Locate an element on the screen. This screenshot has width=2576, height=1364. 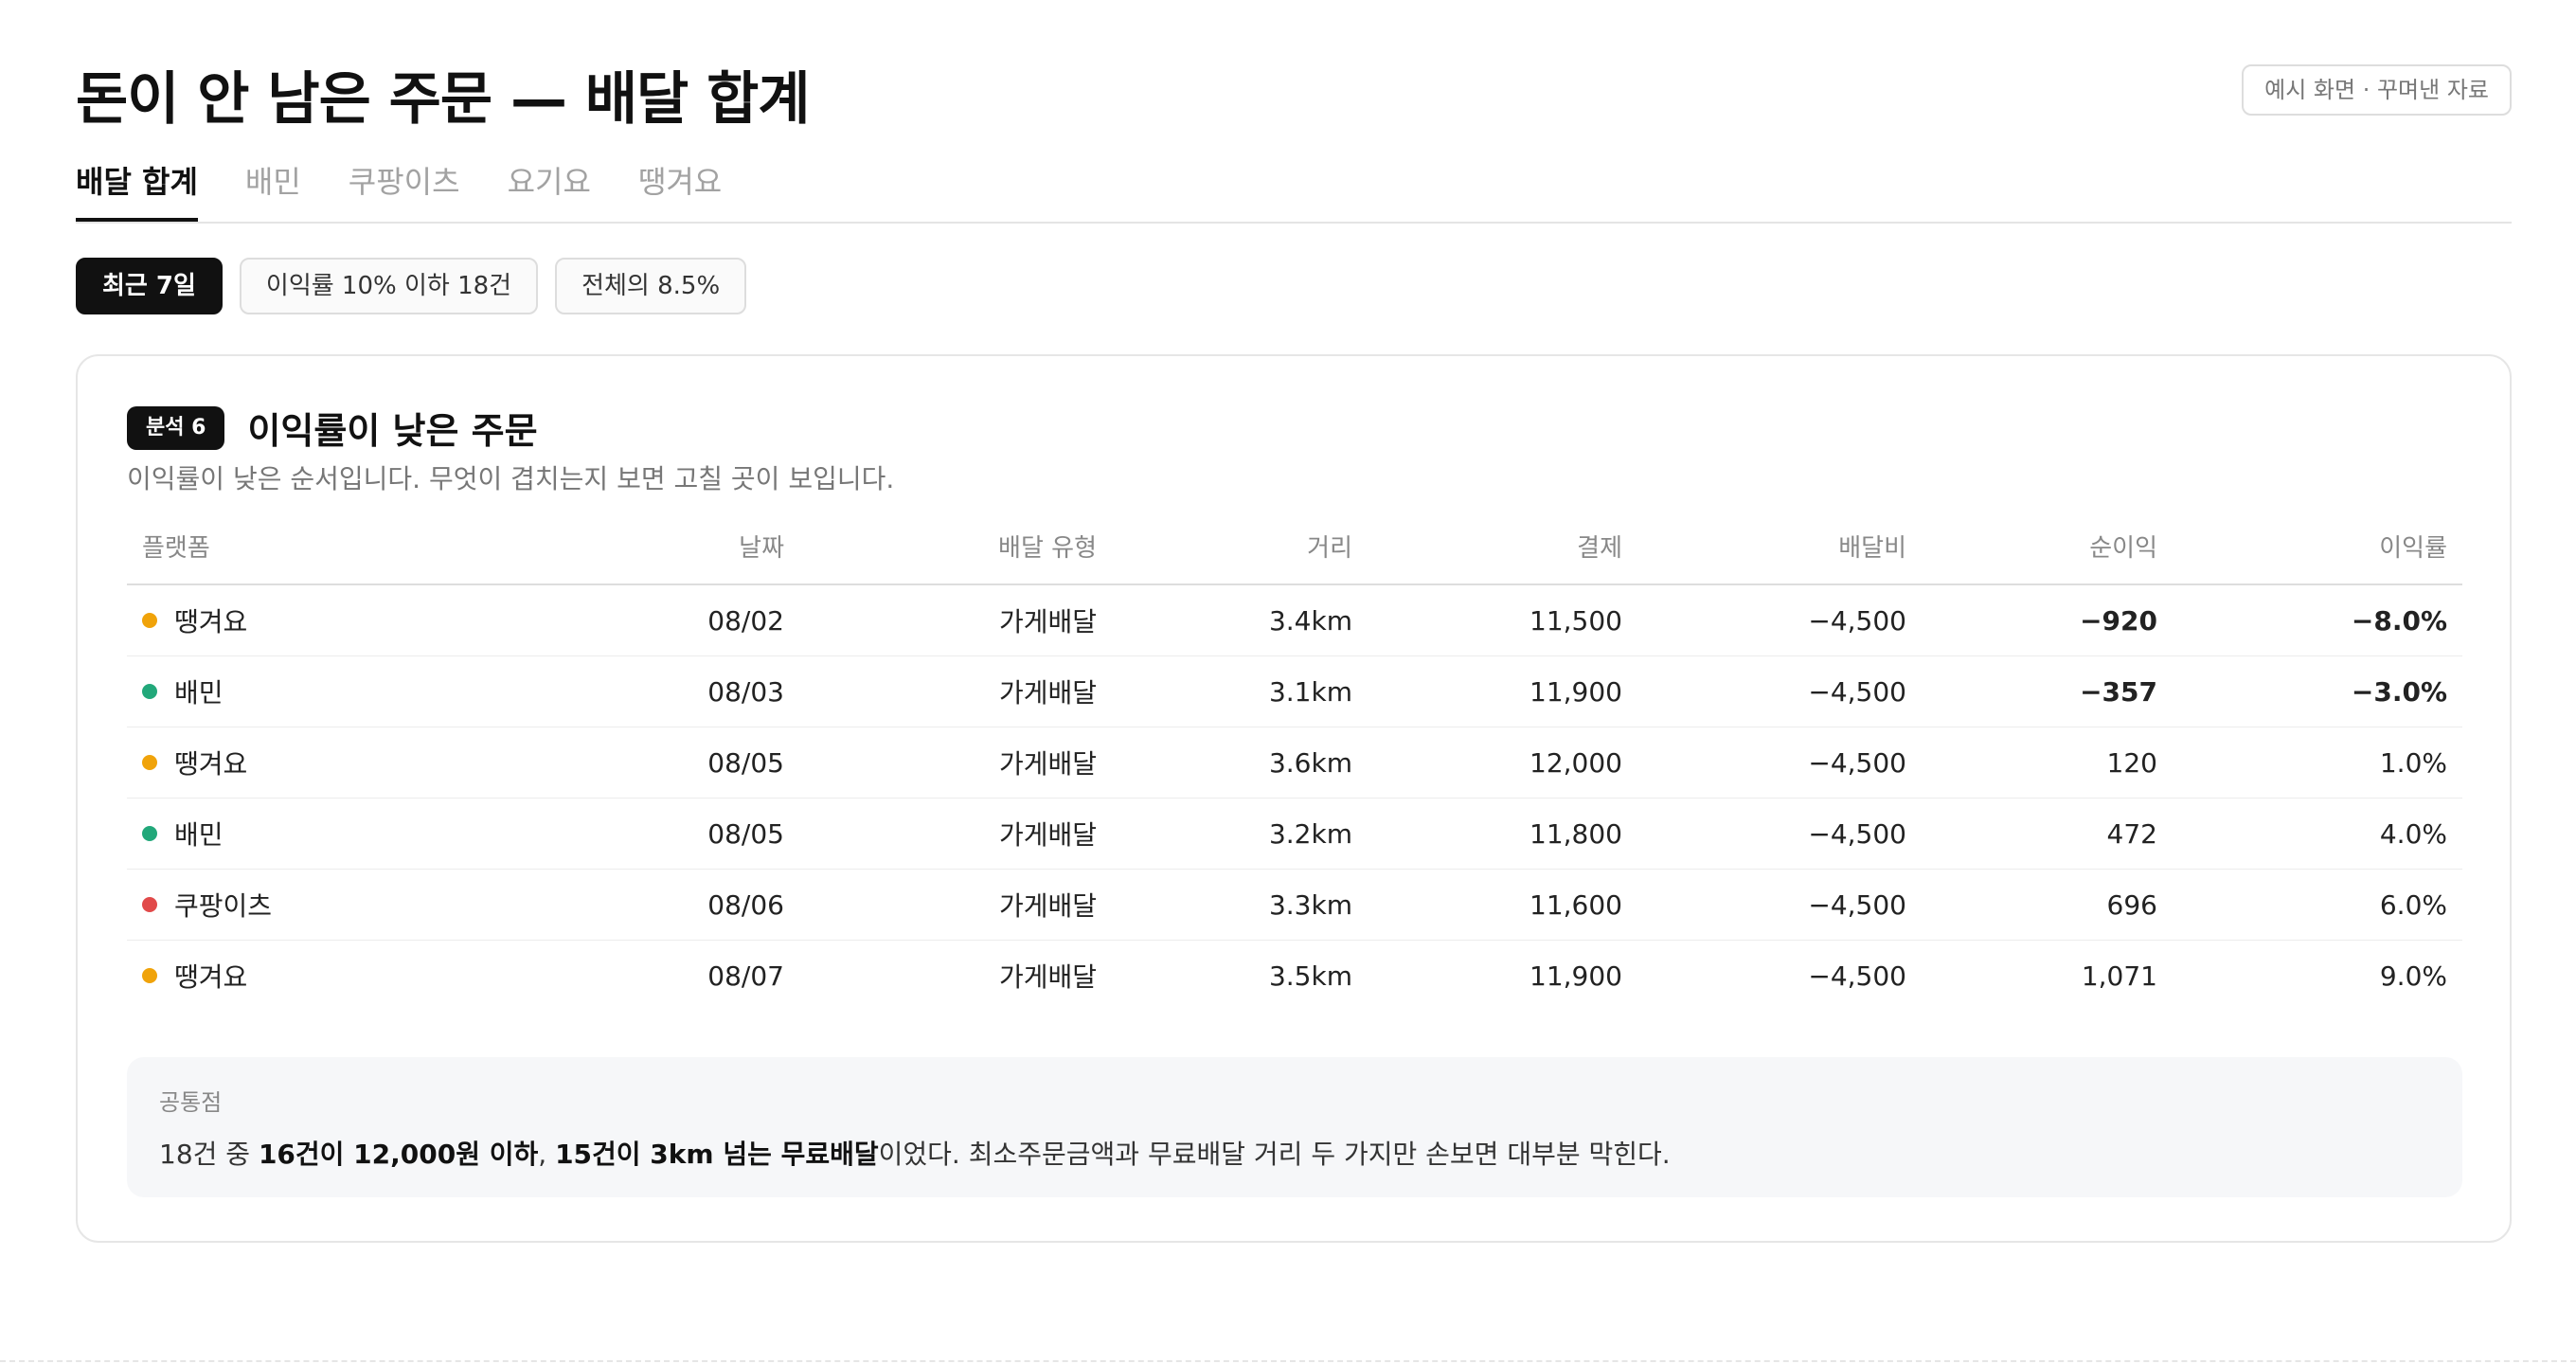
column-header-delivery-type: 배달 유형 is located at coordinates (955, 546).